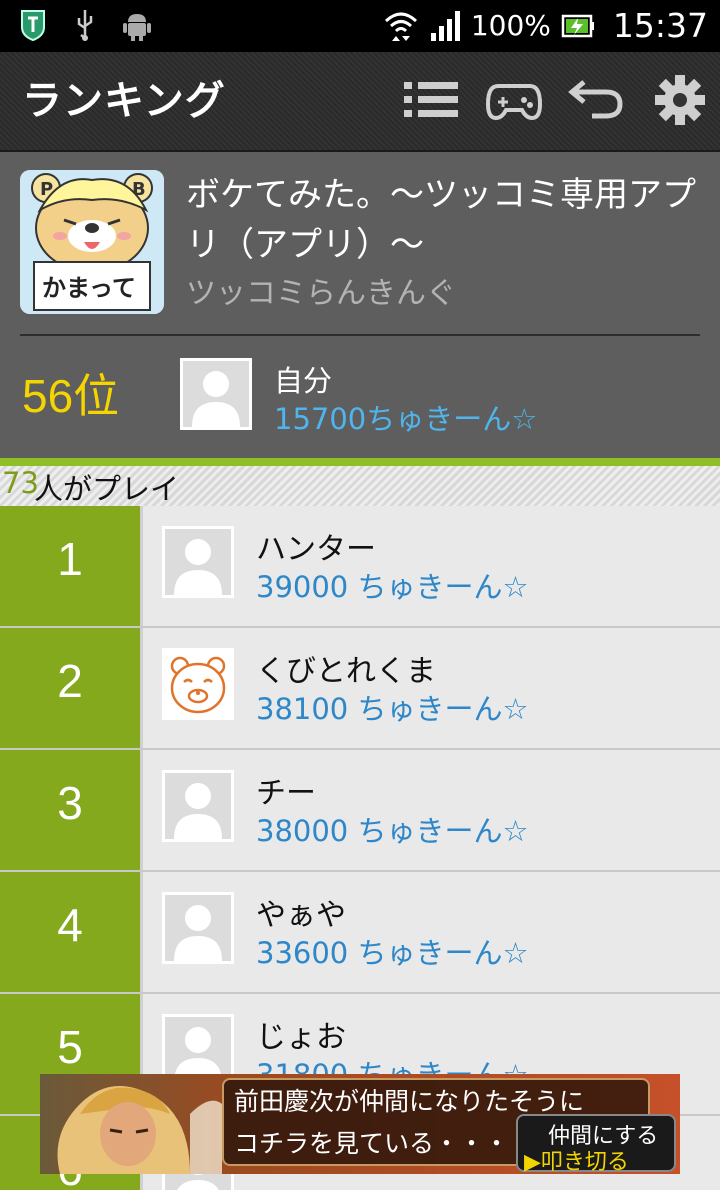 This screenshot has width=720, height=1190. Describe the element at coordinates (596, 100) in the screenshot. I see `back-icon` at that location.